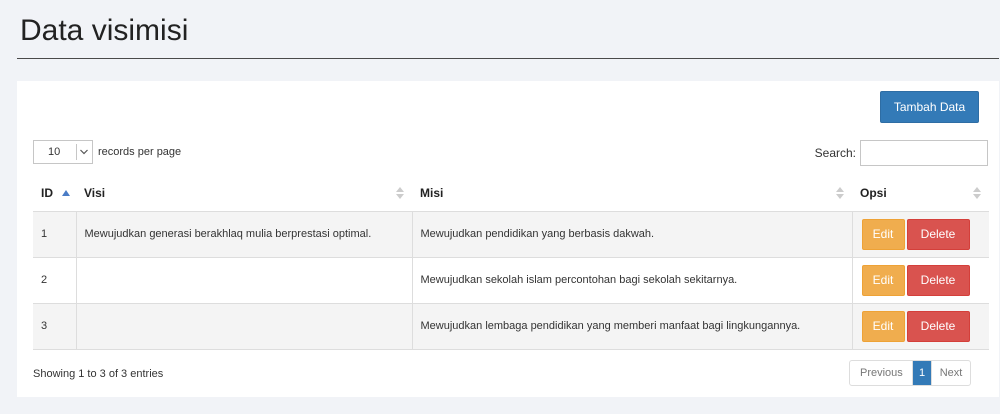  I want to click on cell-id: 2, so click(55, 279).